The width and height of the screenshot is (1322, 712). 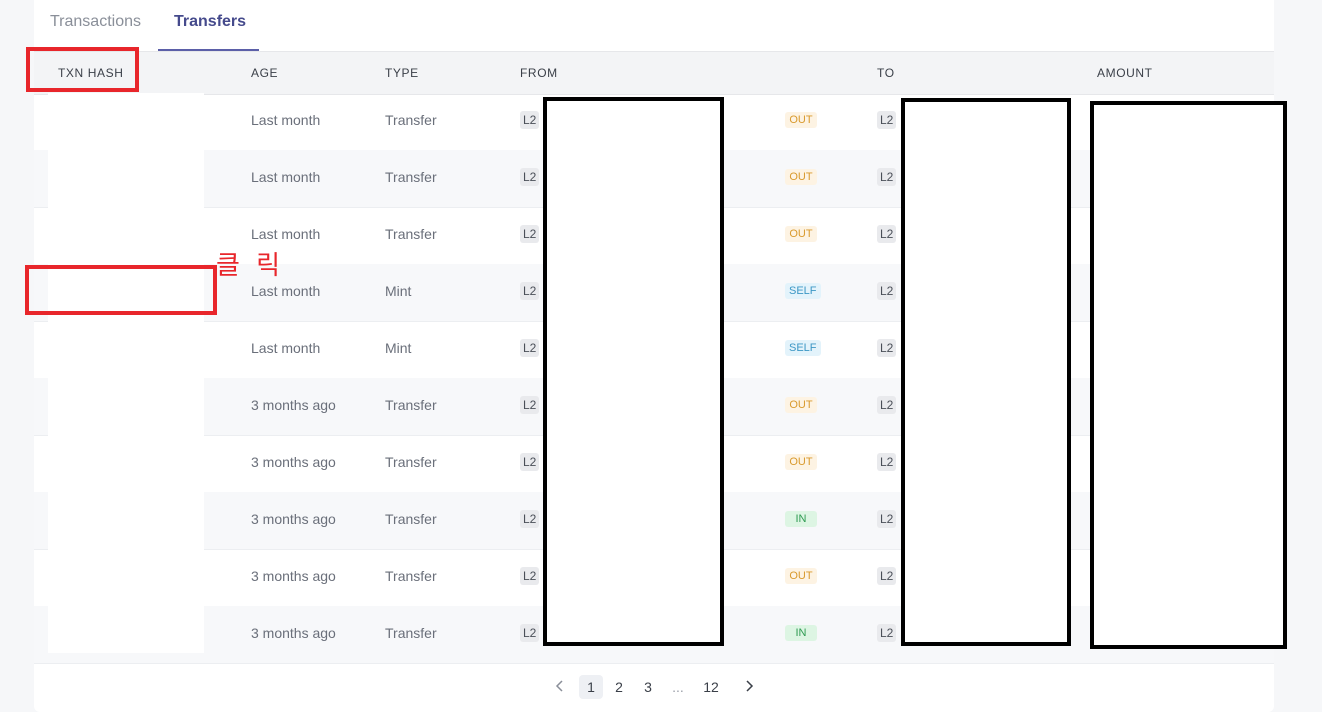 What do you see at coordinates (95, 22) in the screenshot?
I see `tab-transactions: Transactions` at bounding box center [95, 22].